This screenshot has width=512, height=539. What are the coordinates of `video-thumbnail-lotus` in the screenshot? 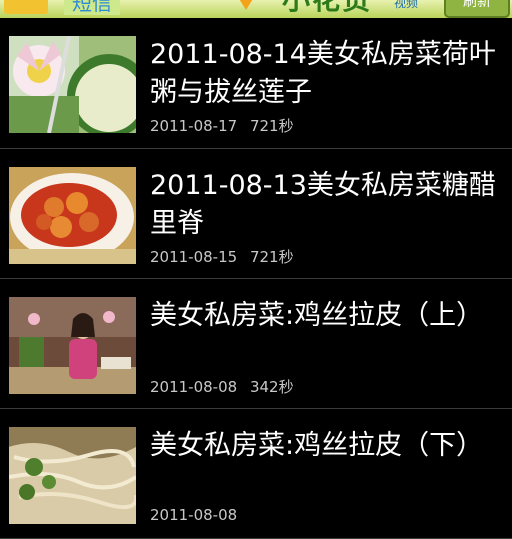 It's located at (72, 84).